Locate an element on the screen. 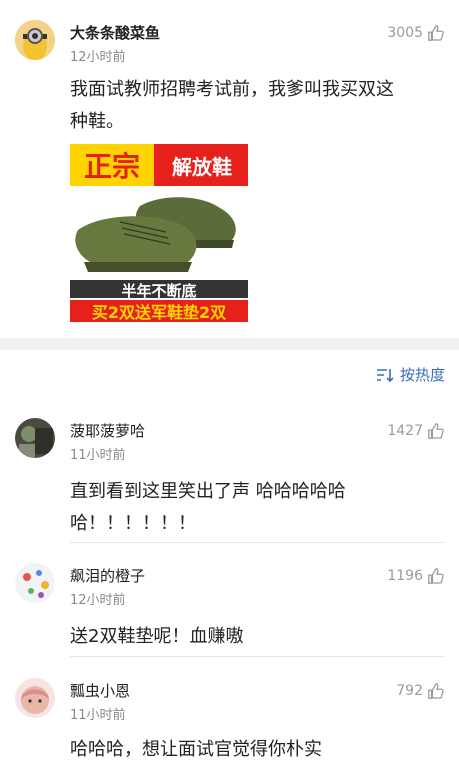 This screenshot has height=769, width=459. sort-icon is located at coordinates (385, 375).